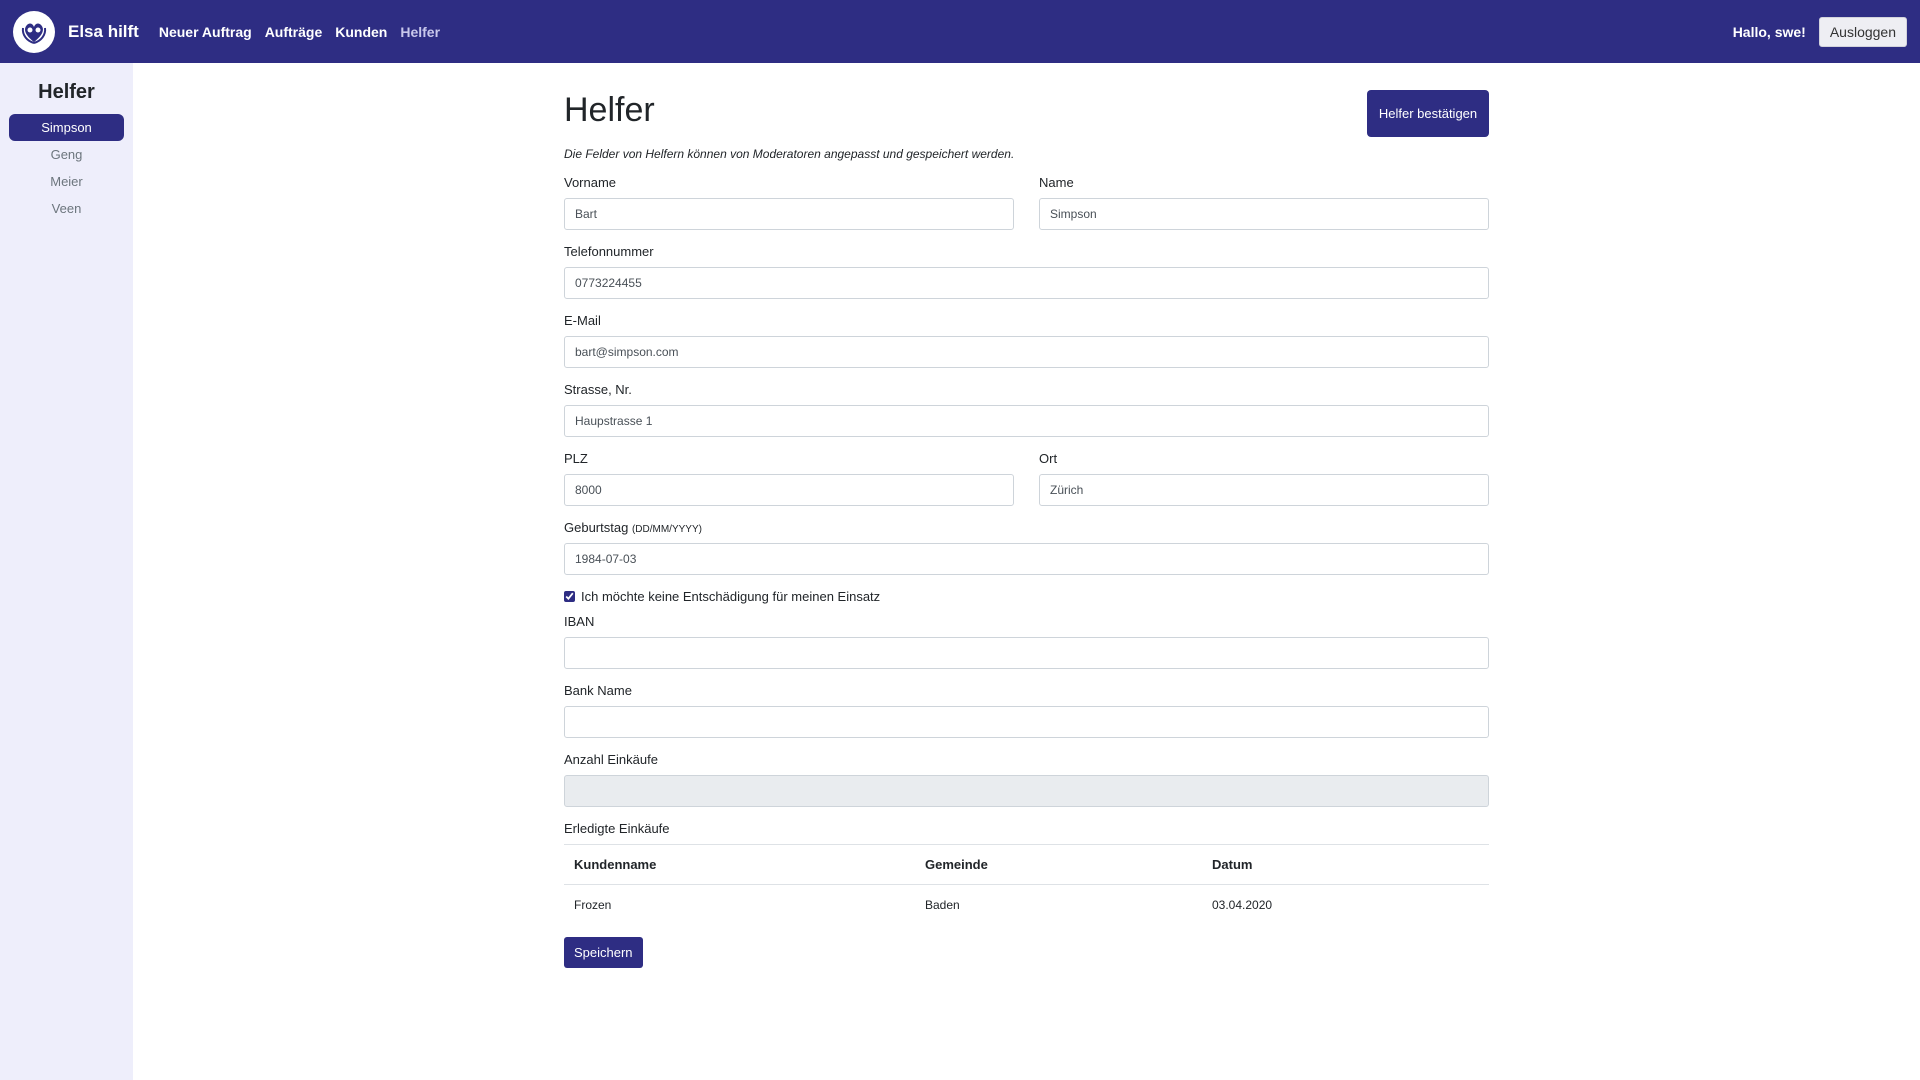 The height and width of the screenshot is (1080, 1920). Describe the element at coordinates (1264, 214) in the screenshot. I see `name-input` at that location.